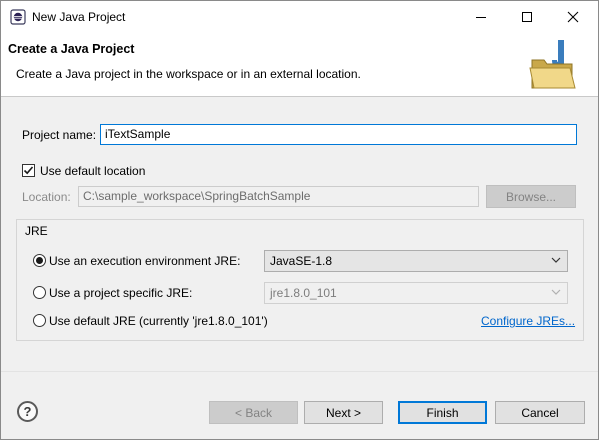 The image size is (599, 440). What do you see at coordinates (416, 261) in the screenshot?
I see `execution-environment-select: JavaSE-1.8` at bounding box center [416, 261].